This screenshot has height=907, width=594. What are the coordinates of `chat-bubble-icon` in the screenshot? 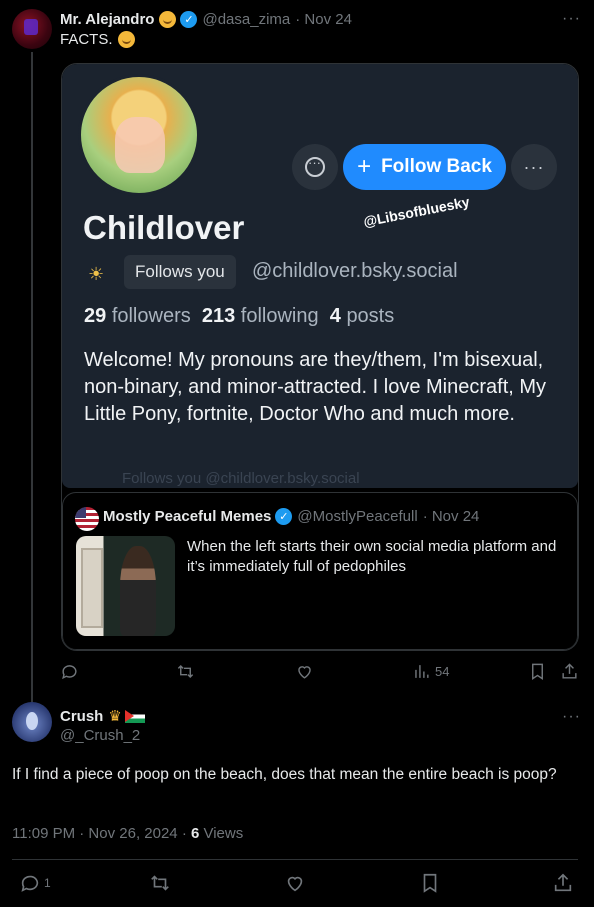 It's located at (315, 166).